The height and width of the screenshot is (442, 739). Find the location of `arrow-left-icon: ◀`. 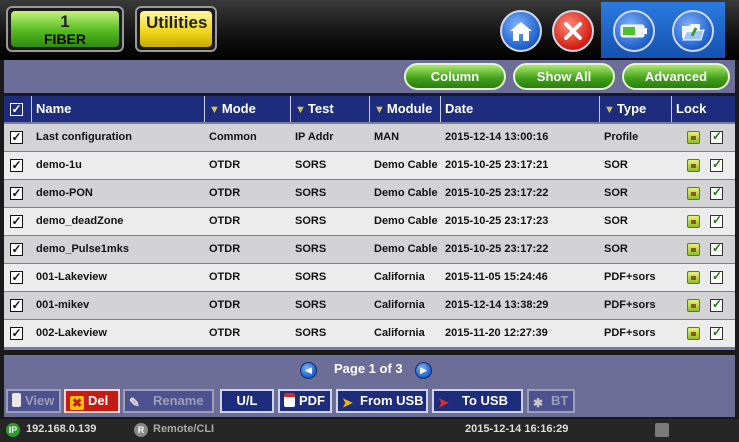

arrow-left-icon: ◀ is located at coordinates (308, 370).